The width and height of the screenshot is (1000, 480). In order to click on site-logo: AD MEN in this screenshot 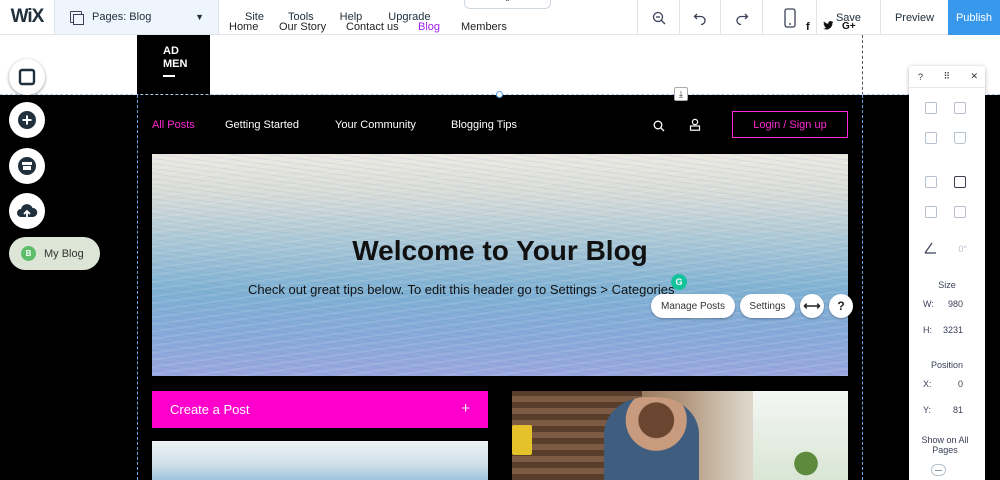, I will do `click(173, 65)`.